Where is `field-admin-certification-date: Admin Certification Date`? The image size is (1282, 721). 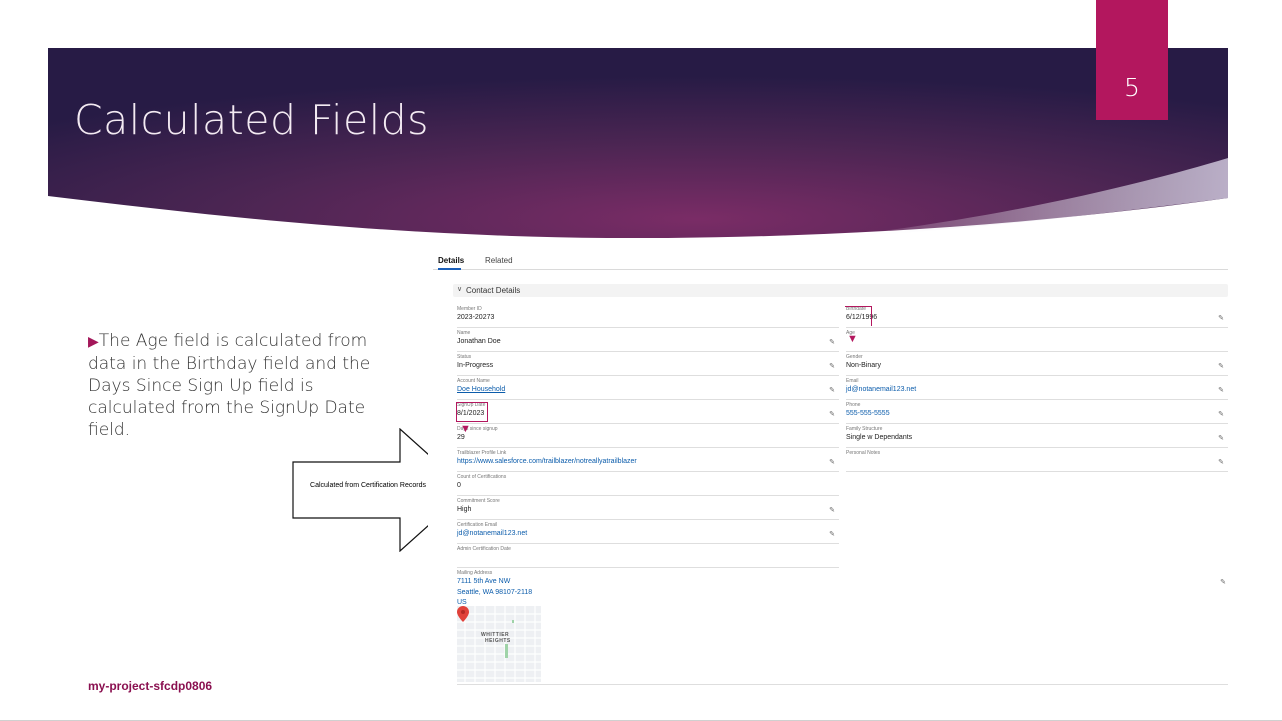 field-admin-certification-date: Admin Certification Date is located at coordinates (648, 556).